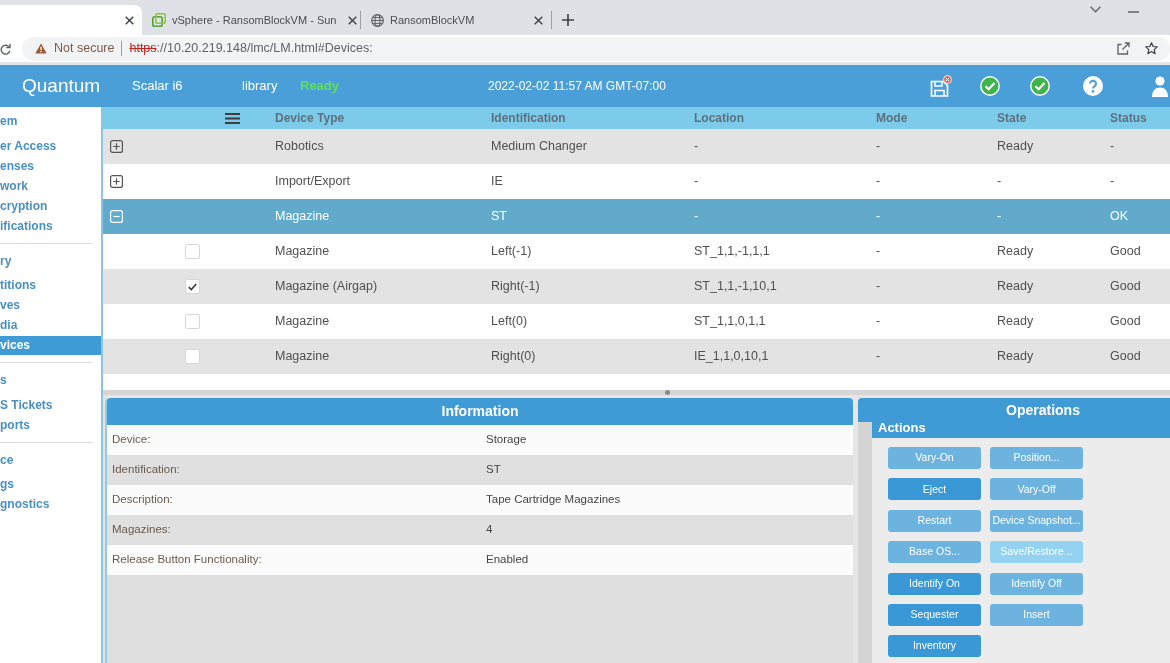 The width and height of the screenshot is (1170, 663). Describe the element at coordinates (934, 489) in the screenshot. I see `action-button: Eject` at that location.